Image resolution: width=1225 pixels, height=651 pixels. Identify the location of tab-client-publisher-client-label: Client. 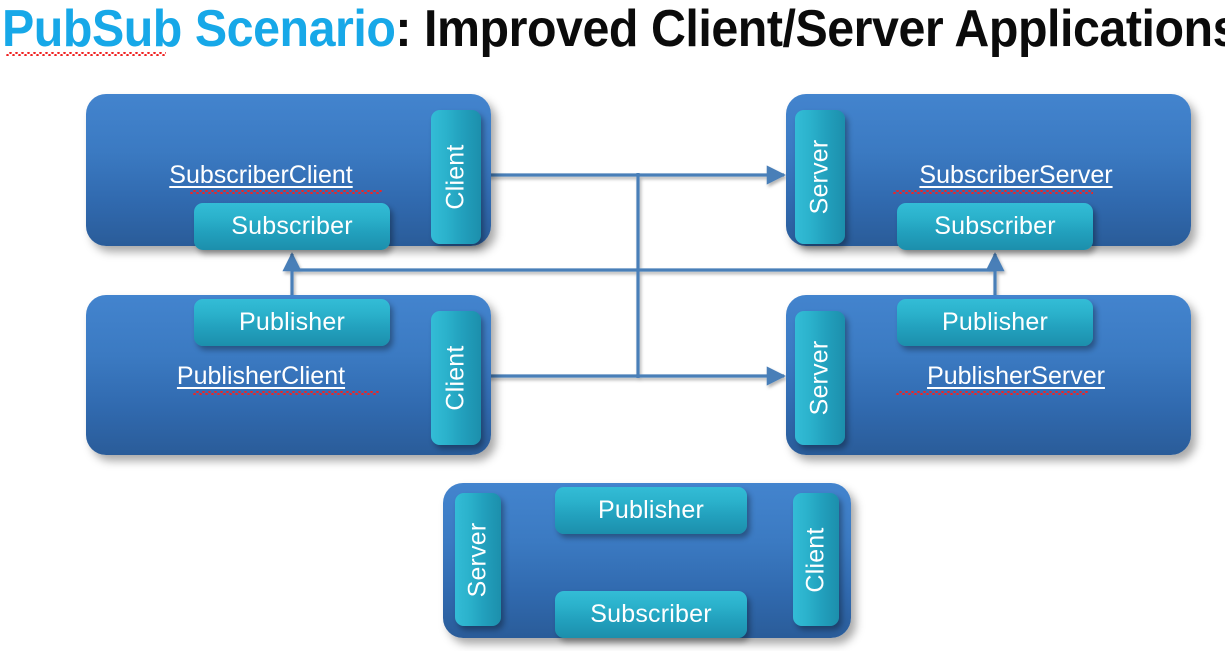
(455, 378).